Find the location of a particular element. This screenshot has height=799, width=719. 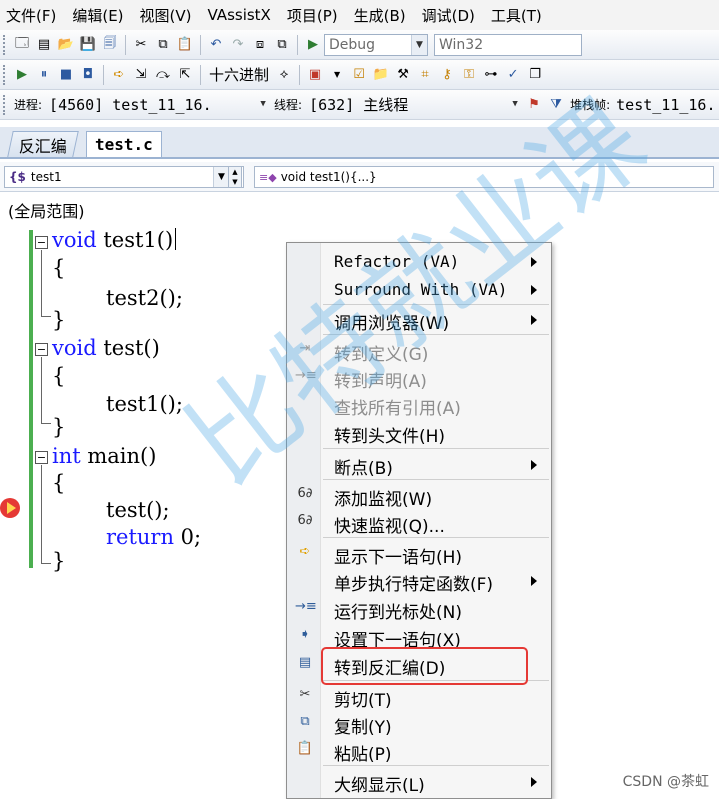

debug-windows-icon: ▣ is located at coordinates (315, 75).